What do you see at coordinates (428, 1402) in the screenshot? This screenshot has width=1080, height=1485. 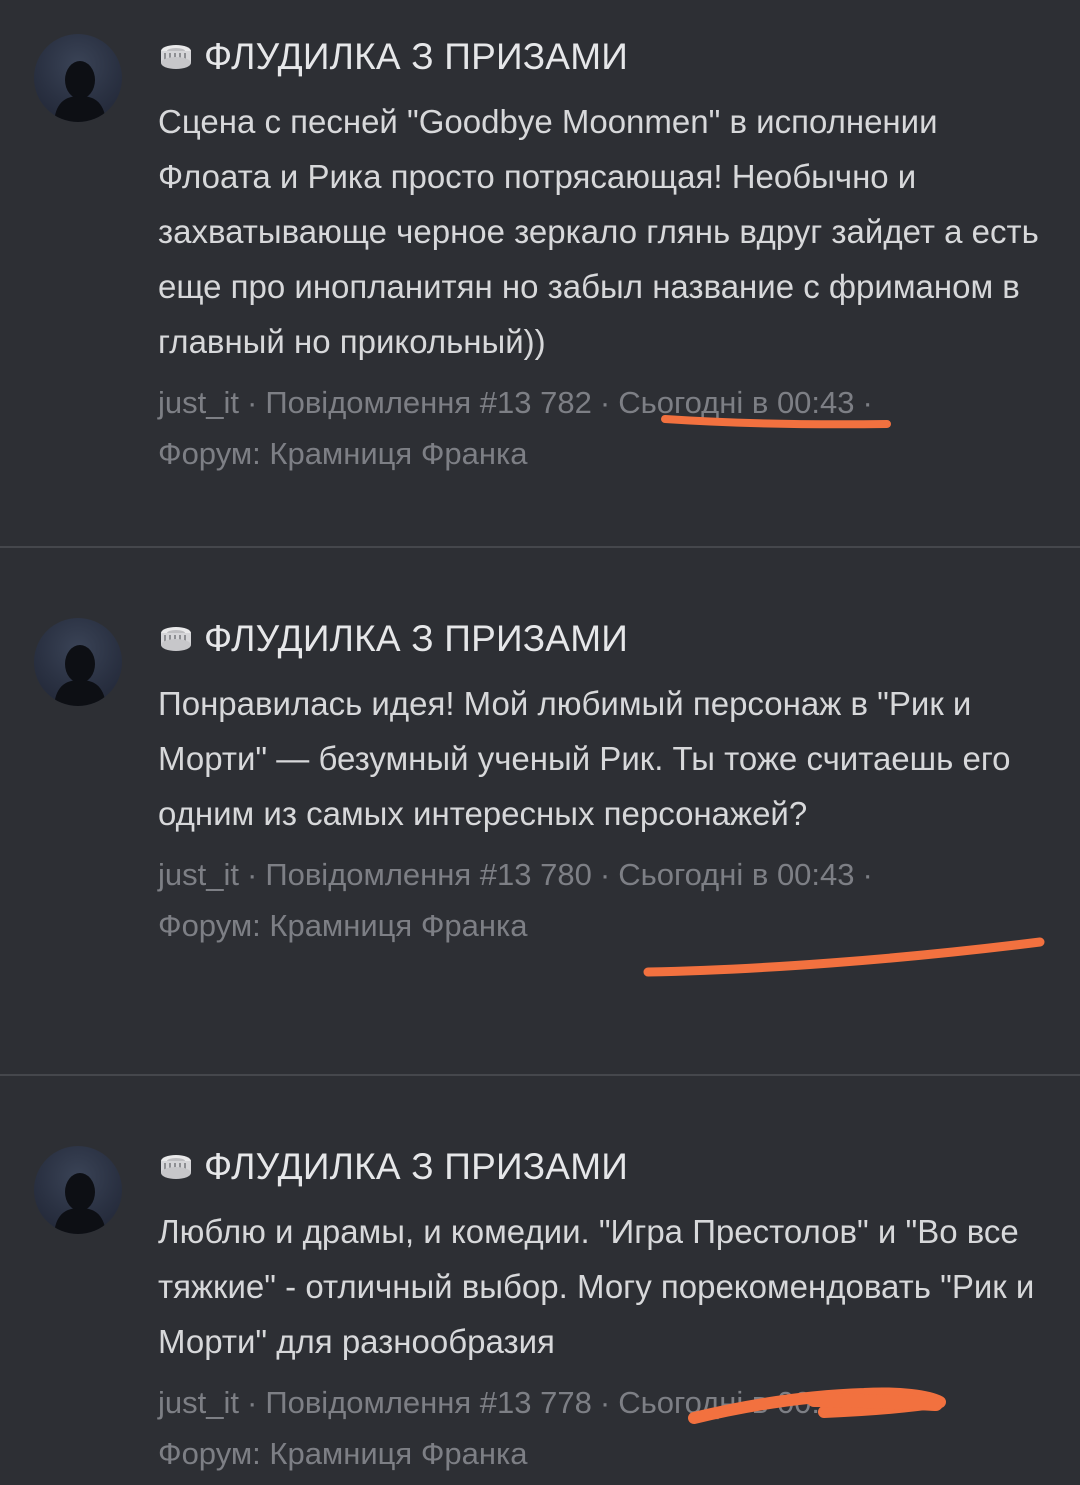 I see `post-number-link: Повідомлення #13 778` at bounding box center [428, 1402].